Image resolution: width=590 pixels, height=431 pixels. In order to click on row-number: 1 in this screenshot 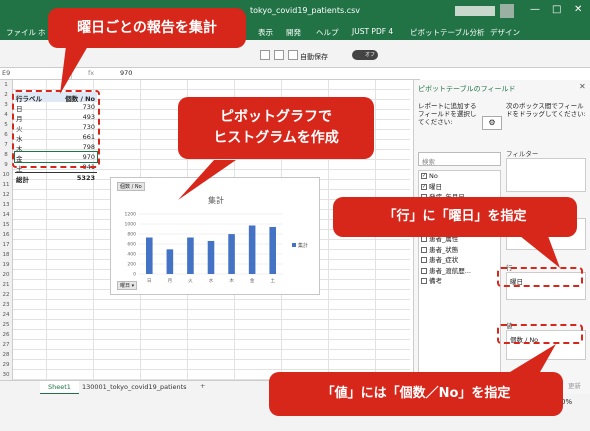, I will do `click(6, 85)`.